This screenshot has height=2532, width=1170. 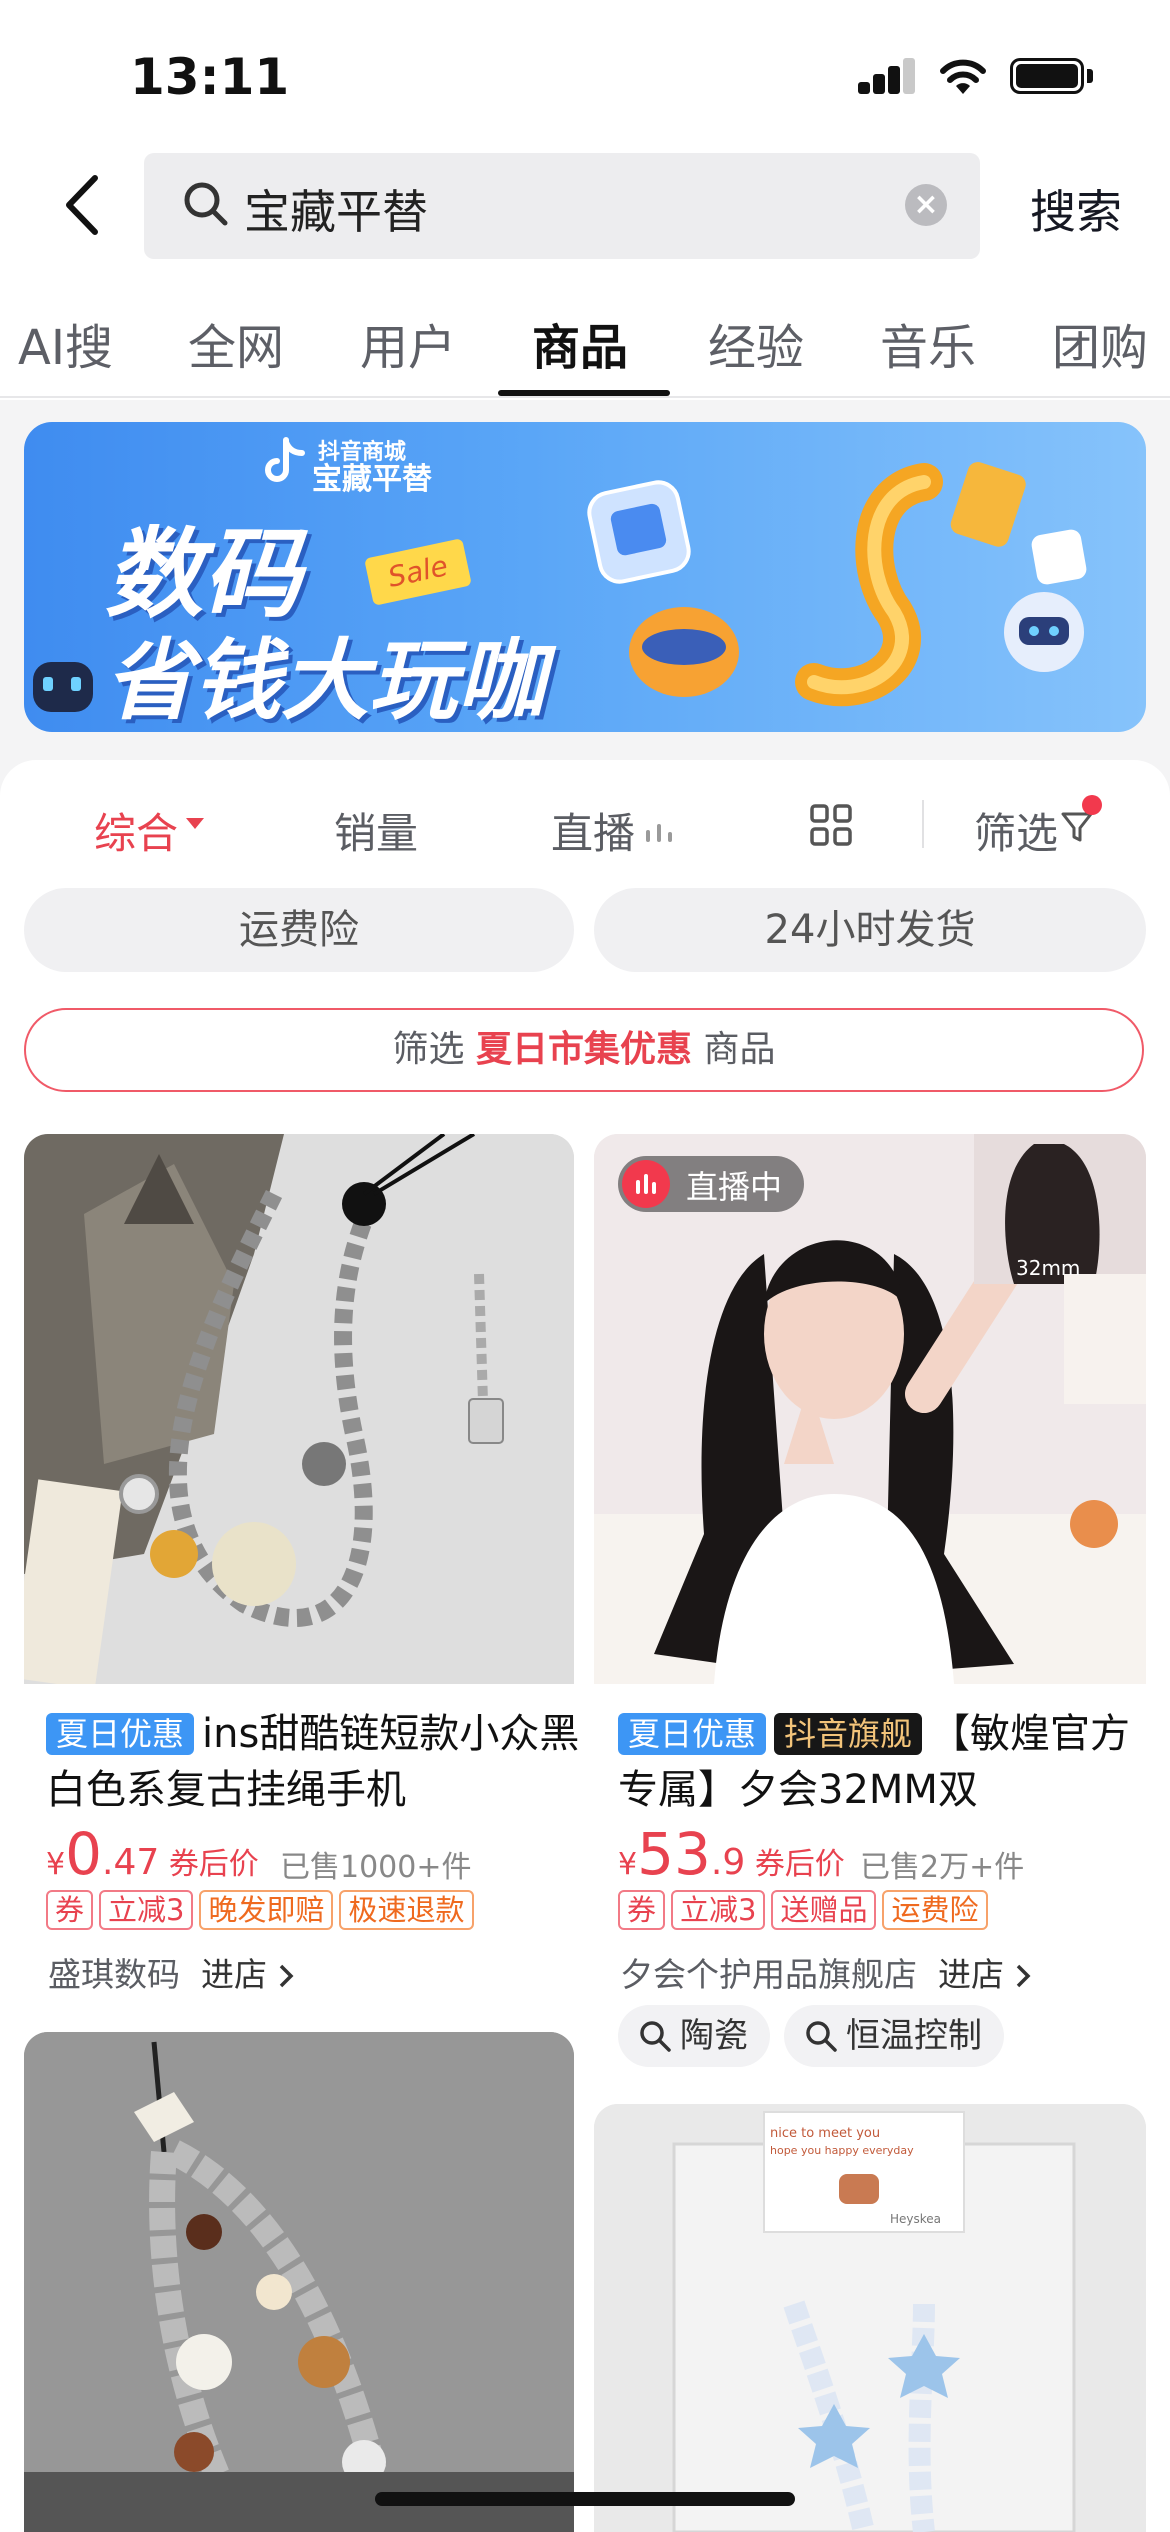 I want to click on tab-all-web: 全网, so click(x=236, y=343).